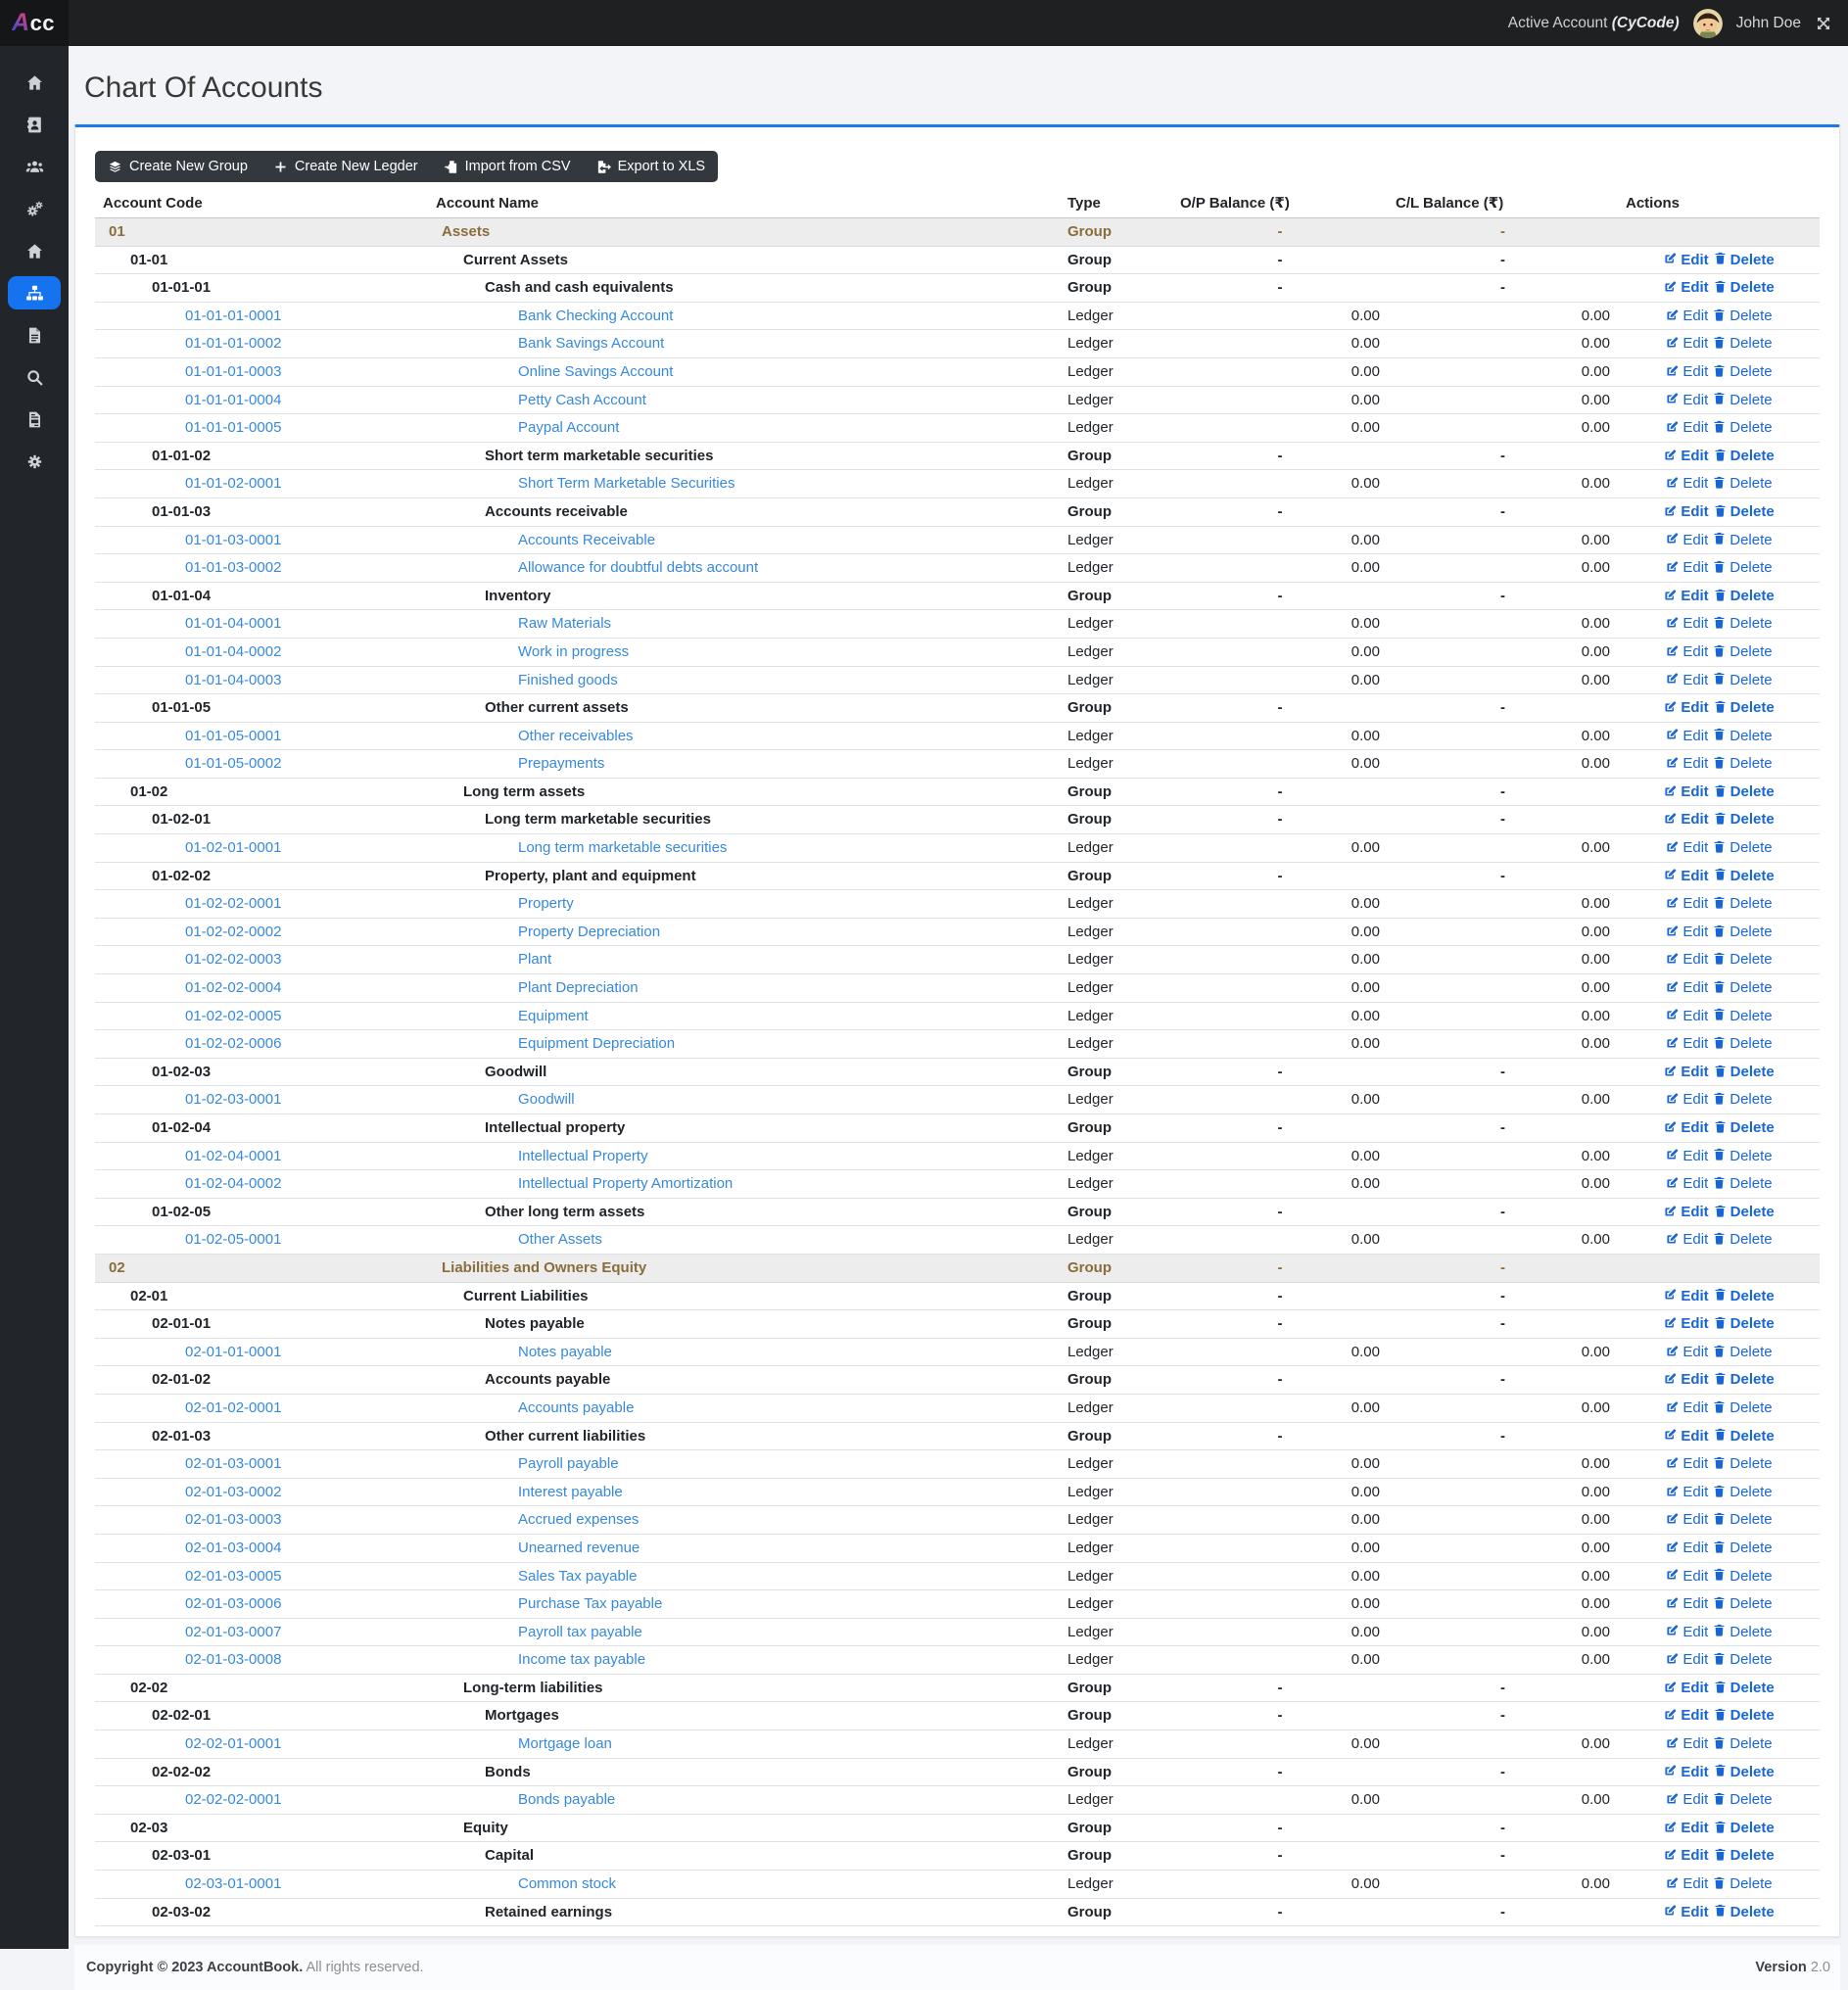 This screenshot has height=1990, width=1848. I want to click on avatar, so click(1707, 23).